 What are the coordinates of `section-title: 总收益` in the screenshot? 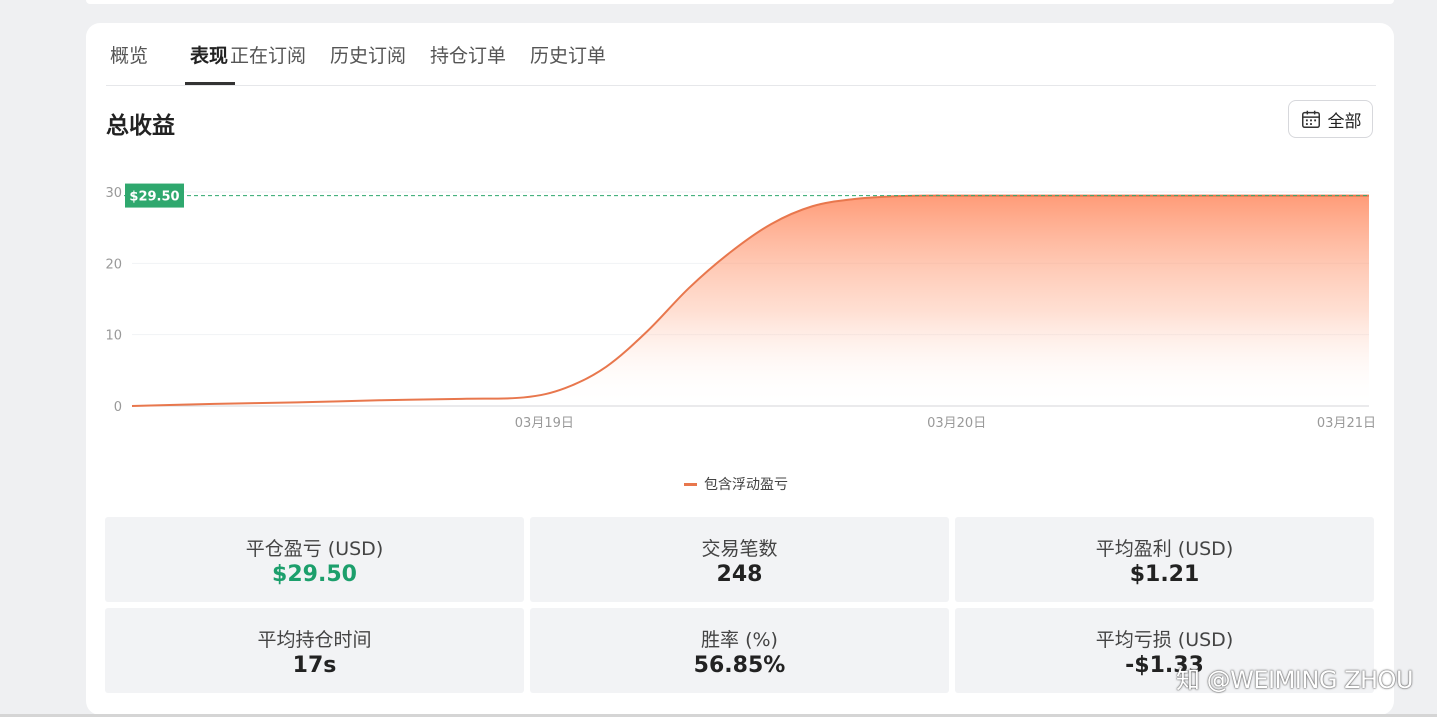 It's located at (140, 126).